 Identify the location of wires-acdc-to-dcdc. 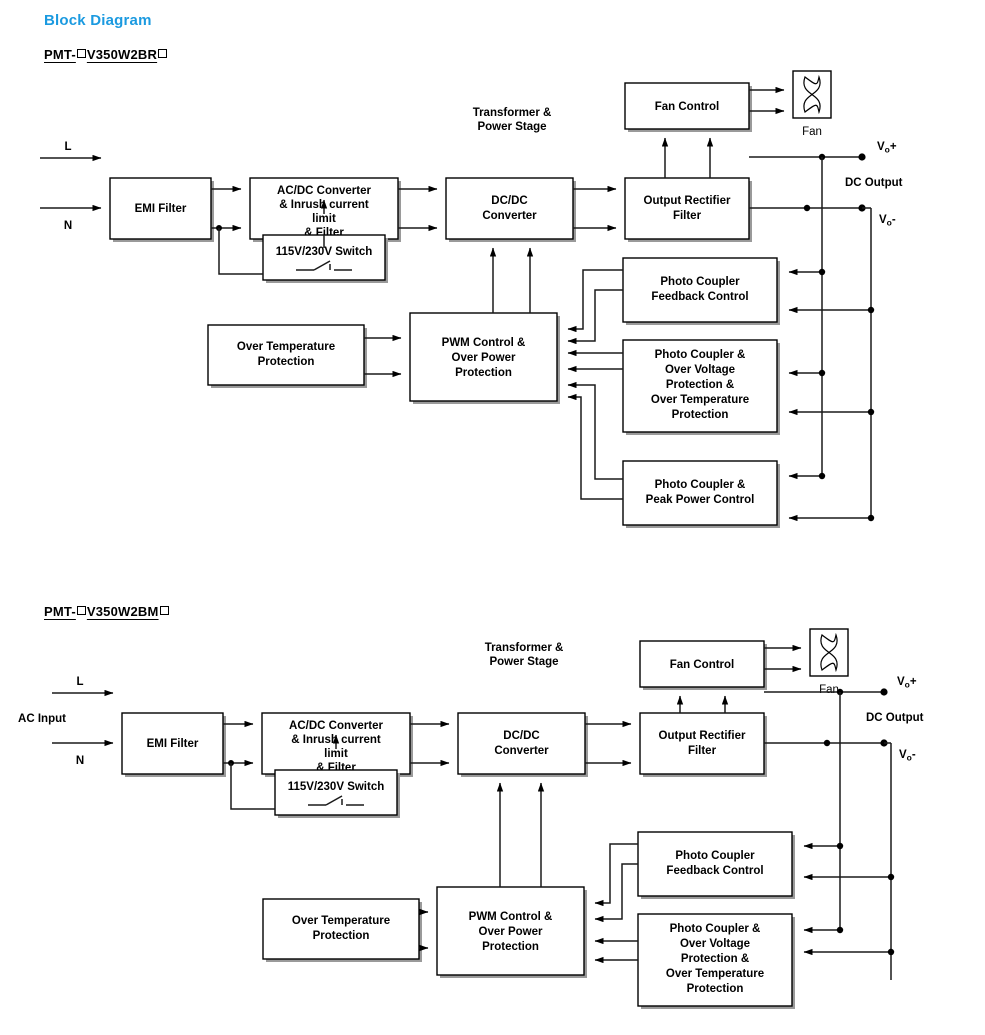
(430, 743).